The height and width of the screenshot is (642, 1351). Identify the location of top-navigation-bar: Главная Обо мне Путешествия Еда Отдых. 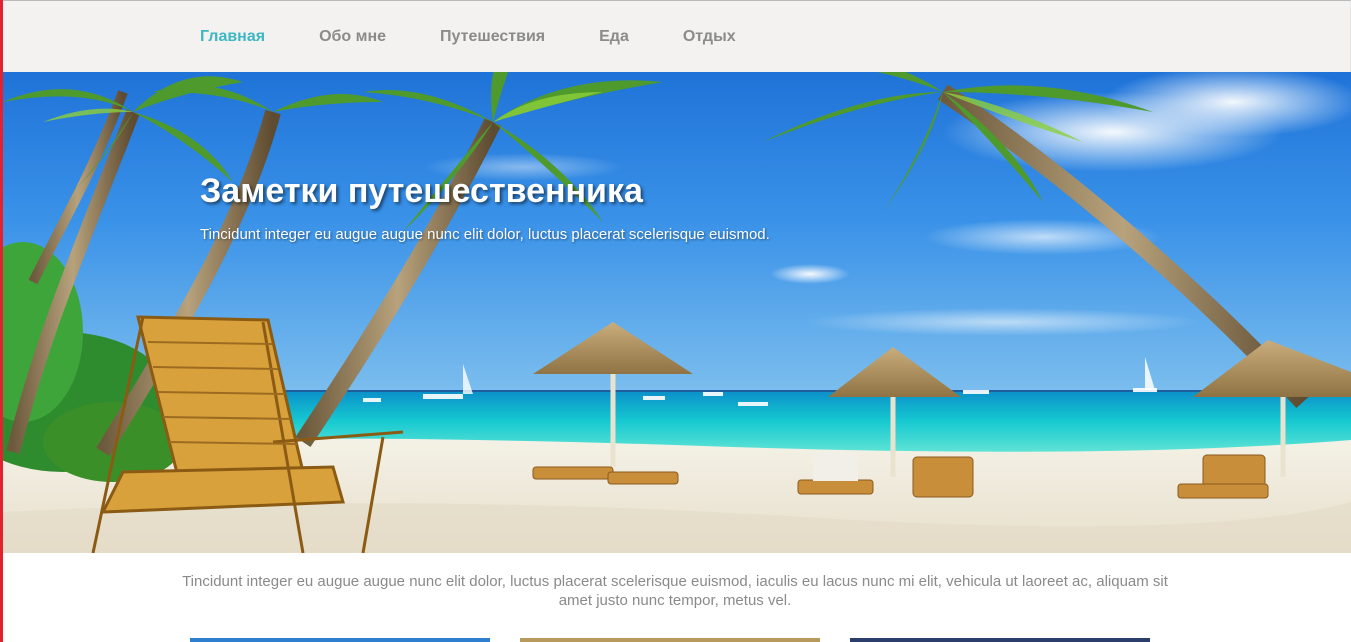
(677, 36).